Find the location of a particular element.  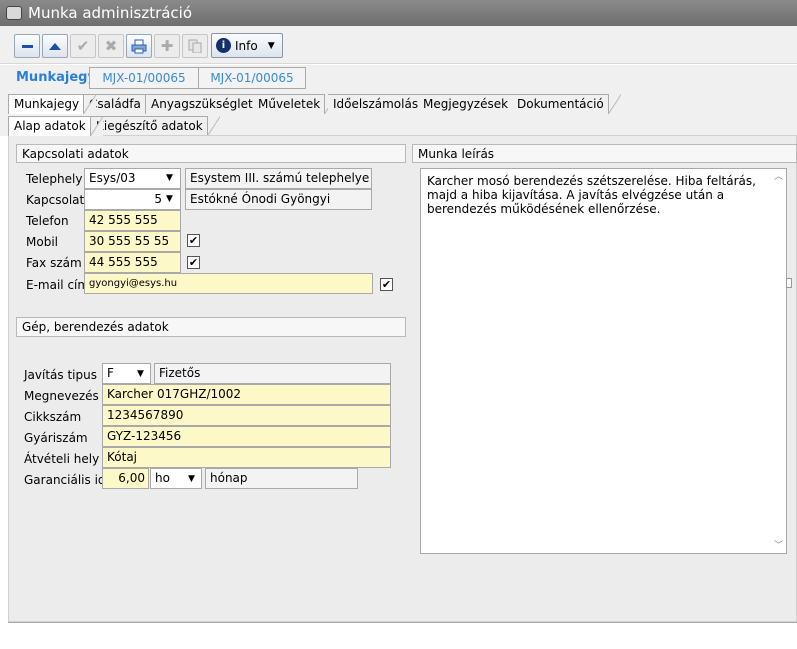

chevron-down-icon: ﹀ is located at coordinates (778, 544).